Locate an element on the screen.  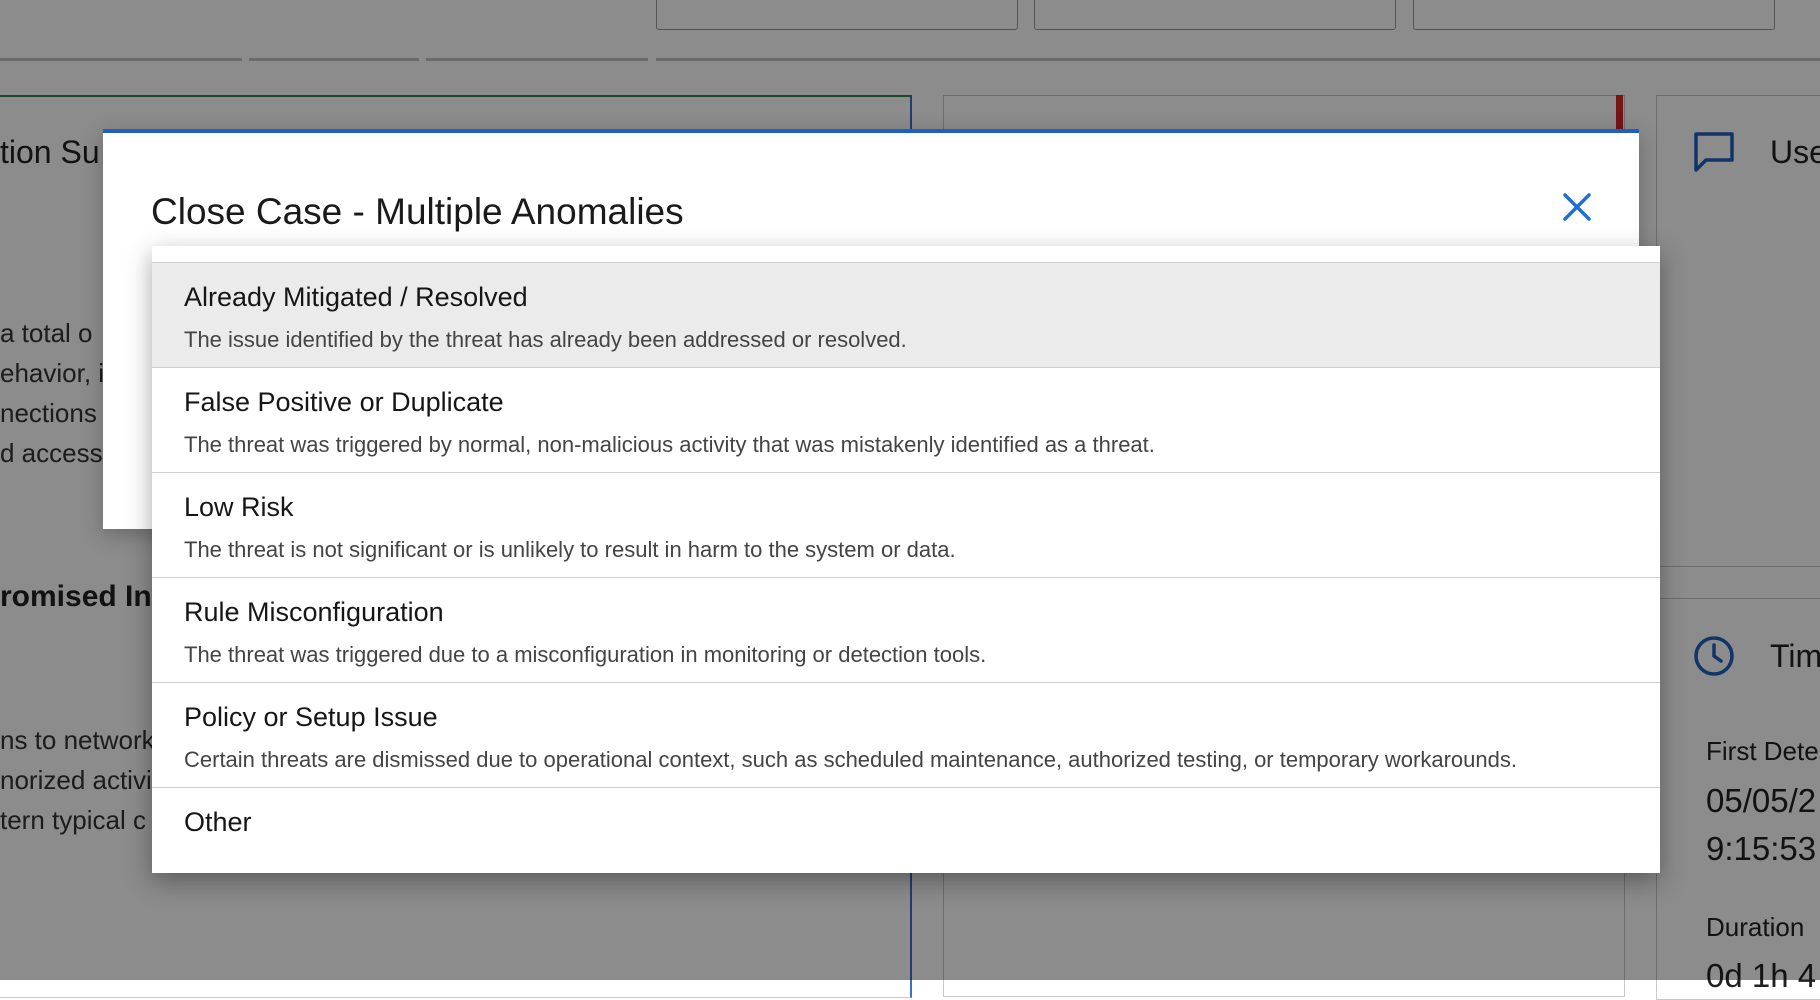
option-title: Rule Misconfiguration is located at coordinates (314, 612).